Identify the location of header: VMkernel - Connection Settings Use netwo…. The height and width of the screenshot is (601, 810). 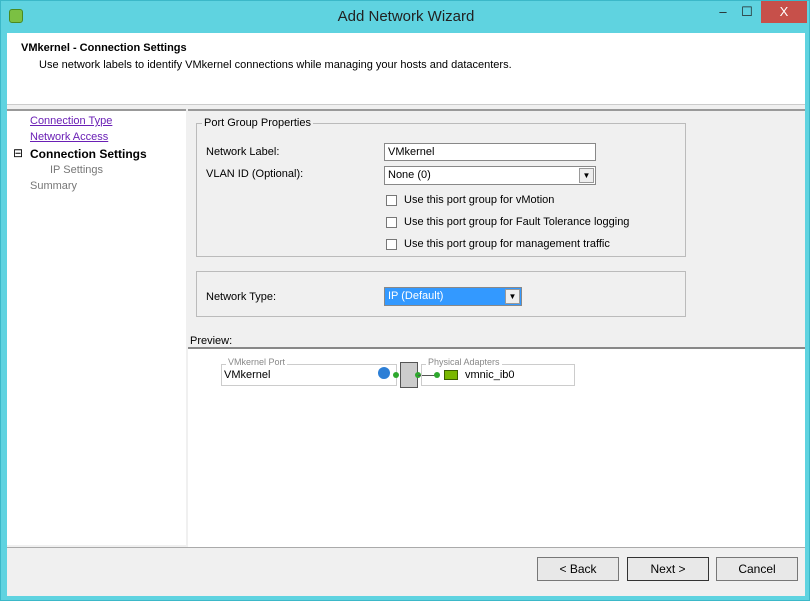
(406, 69).